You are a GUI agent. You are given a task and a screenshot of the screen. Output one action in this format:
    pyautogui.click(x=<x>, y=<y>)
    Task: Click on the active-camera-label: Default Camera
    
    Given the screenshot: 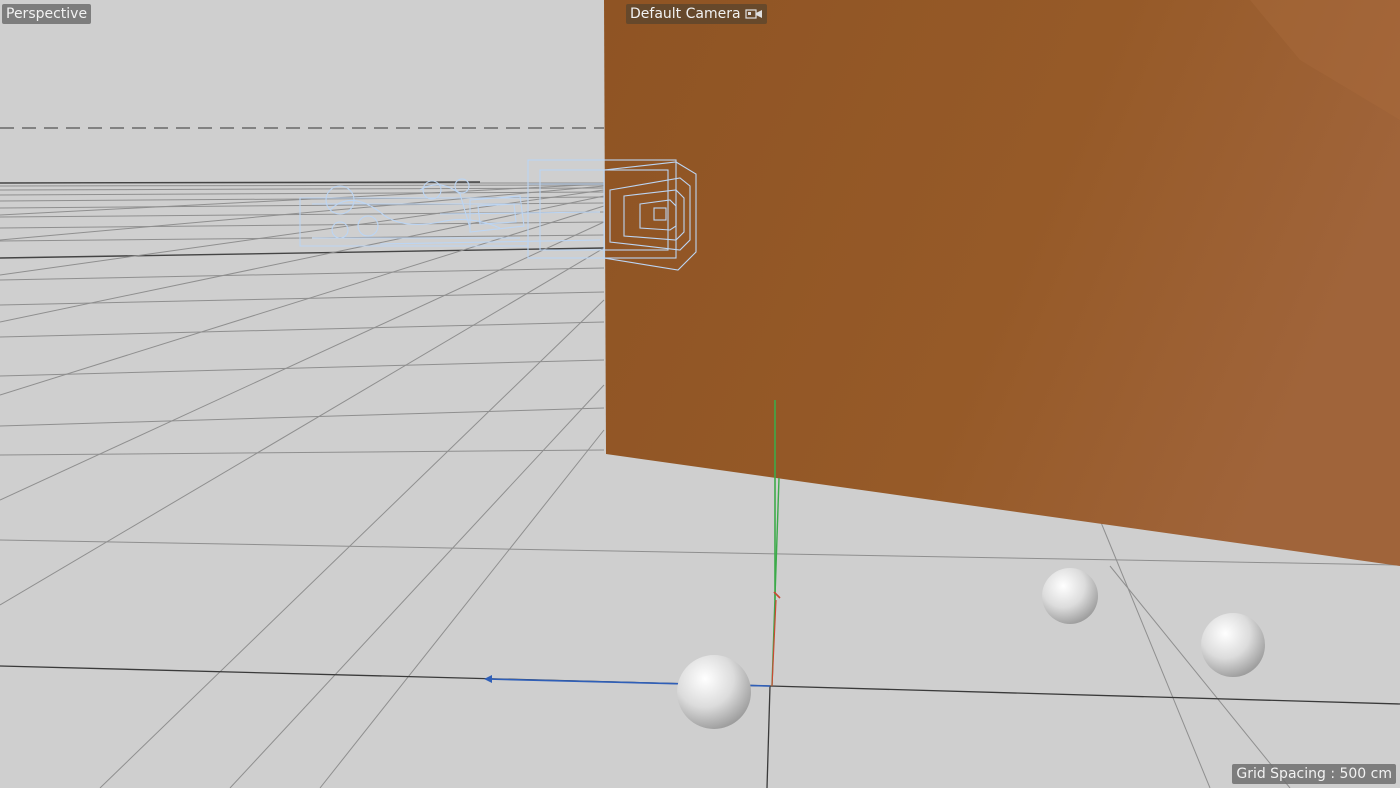 What is the action you would take?
    pyautogui.click(x=696, y=14)
    